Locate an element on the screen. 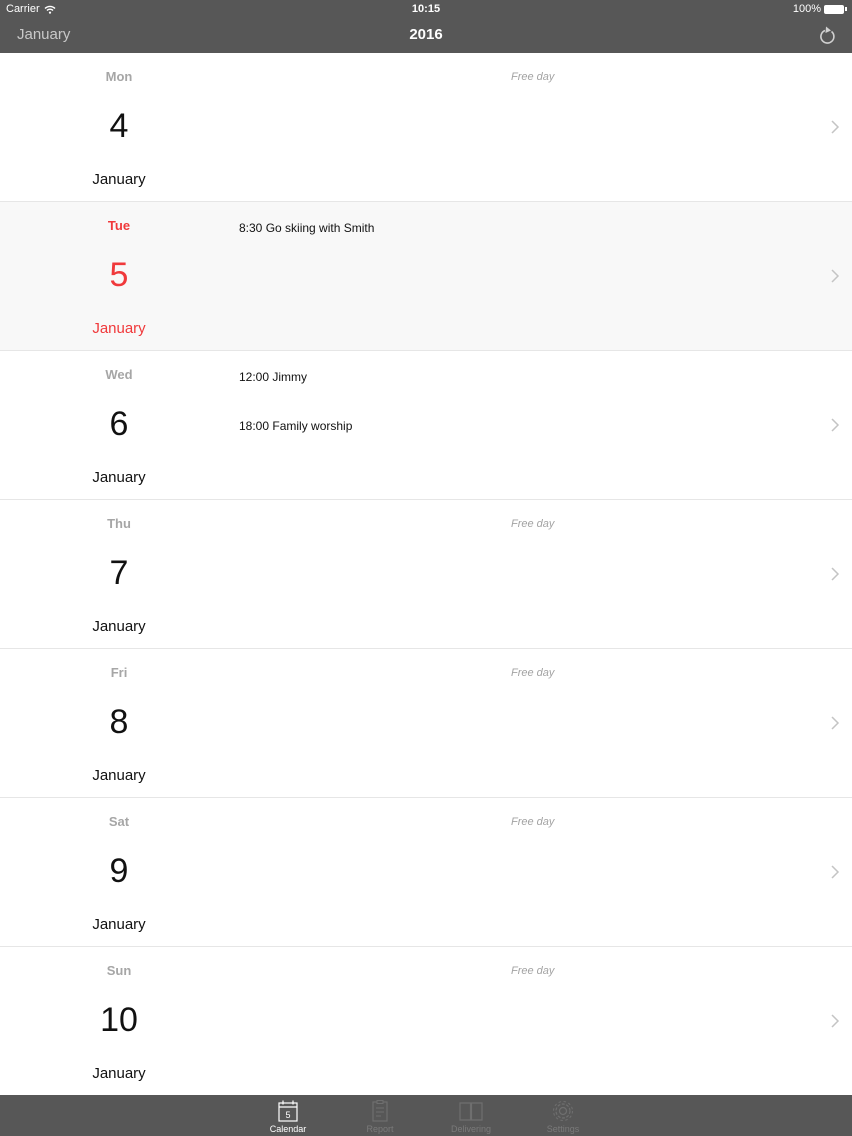  weekday-label: Thu is located at coordinates (119, 523).